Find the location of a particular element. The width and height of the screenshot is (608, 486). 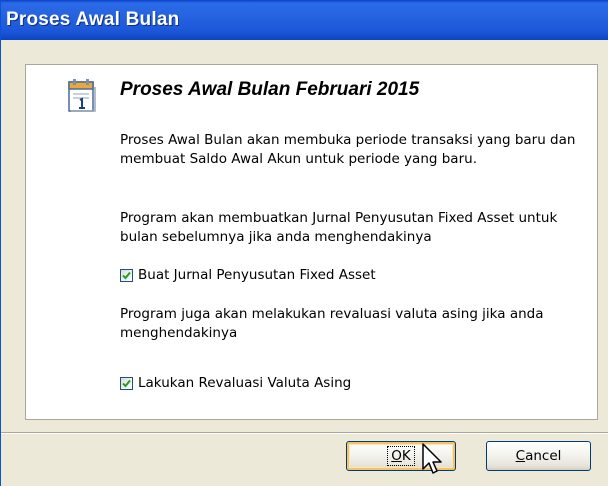

footer-separator is located at coordinates (304, 433).